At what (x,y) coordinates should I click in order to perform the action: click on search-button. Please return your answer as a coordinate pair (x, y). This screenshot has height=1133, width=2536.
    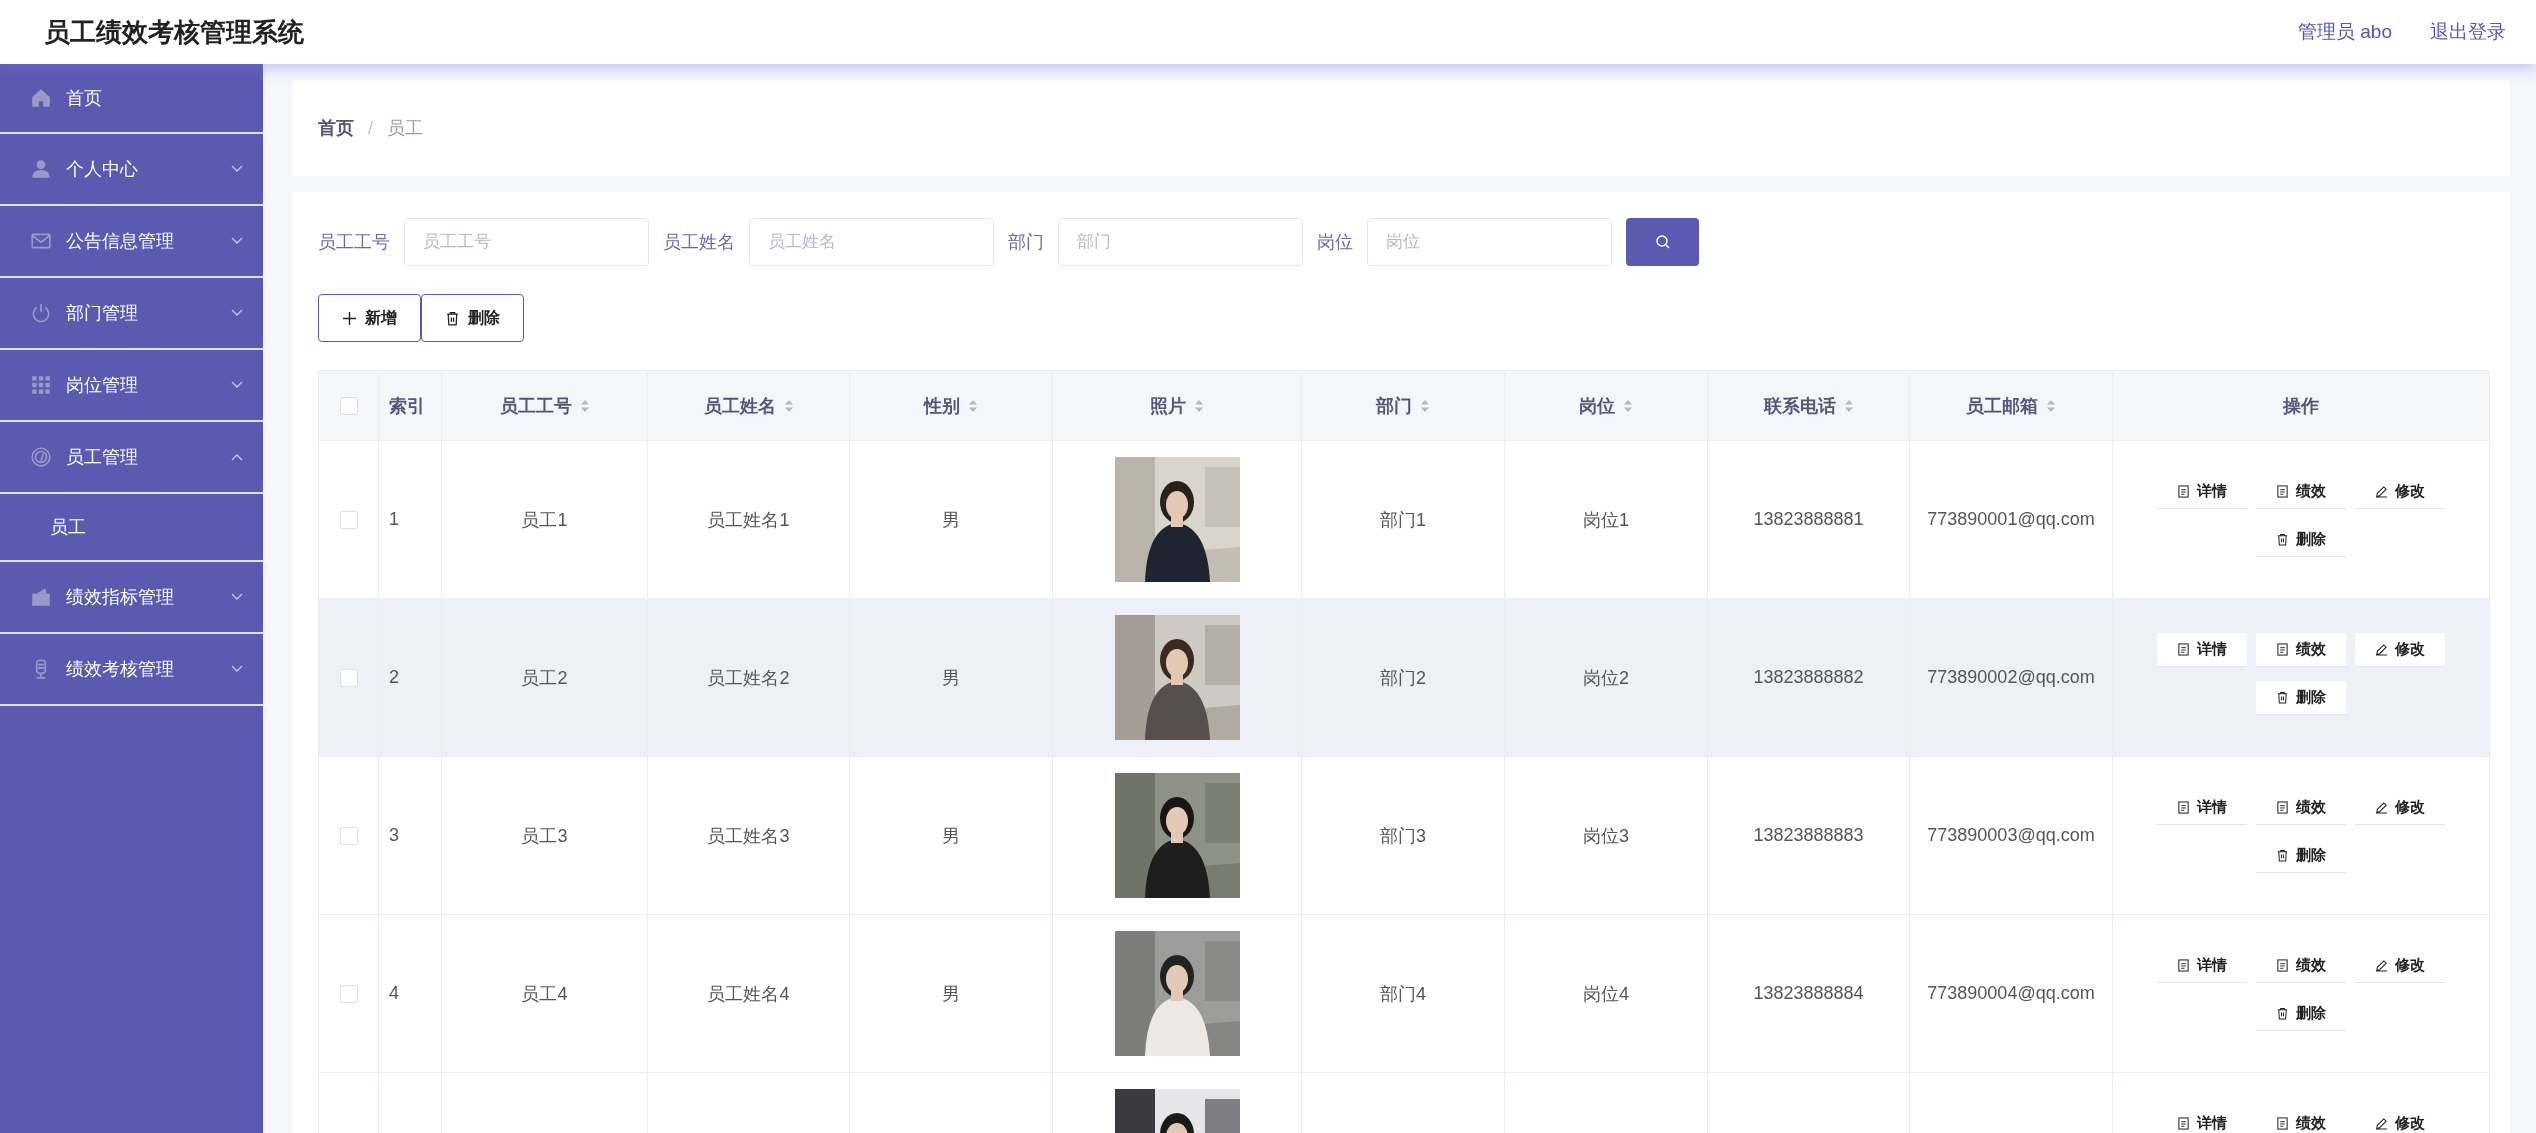
    Looking at the image, I should click on (1662, 242).